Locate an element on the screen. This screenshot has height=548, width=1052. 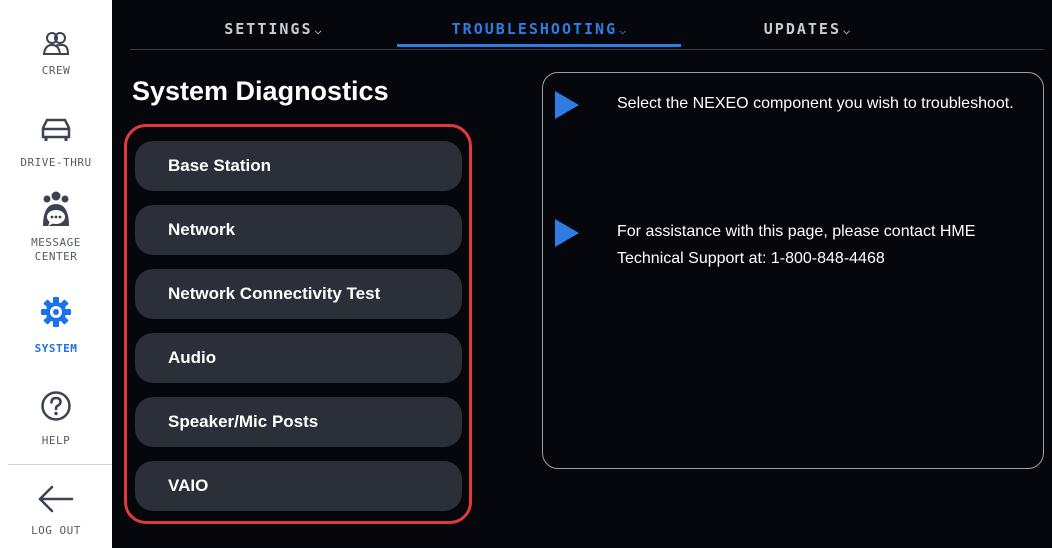
sidebar-item-label-line2: CENTER is located at coordinates (56, 256).